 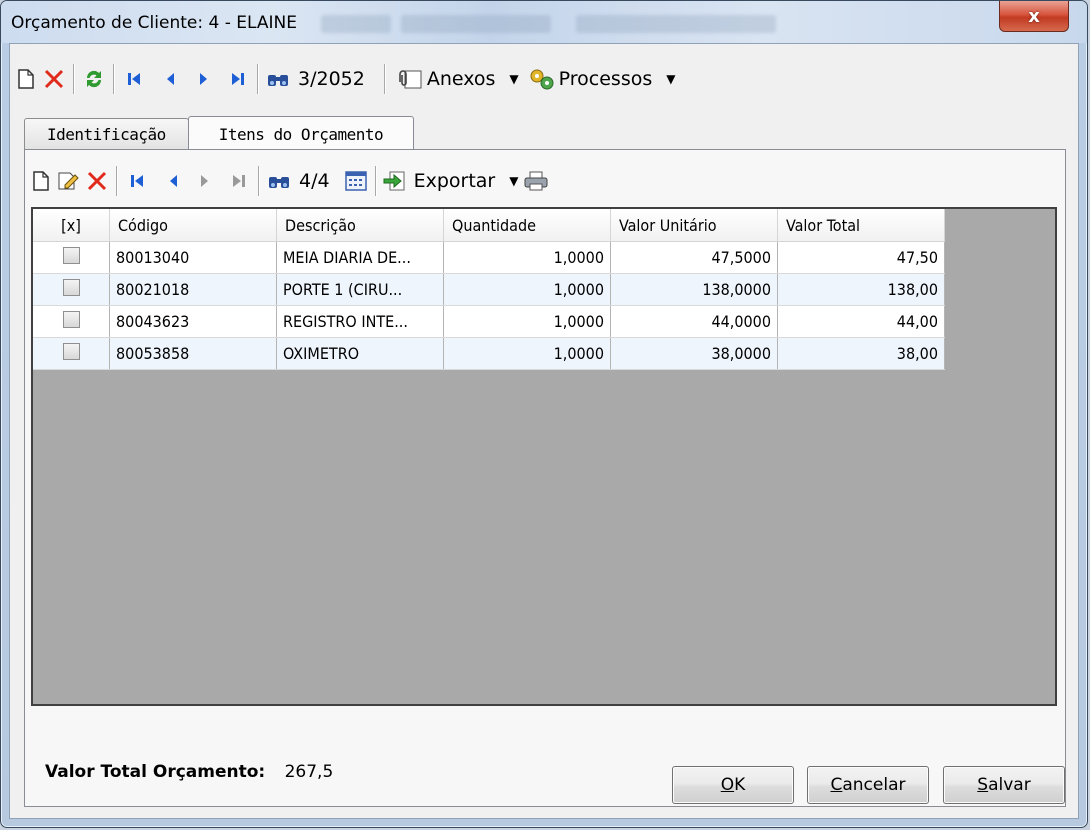 I want to click on budget-total-value: 267,5, so click(x=309, y=772).